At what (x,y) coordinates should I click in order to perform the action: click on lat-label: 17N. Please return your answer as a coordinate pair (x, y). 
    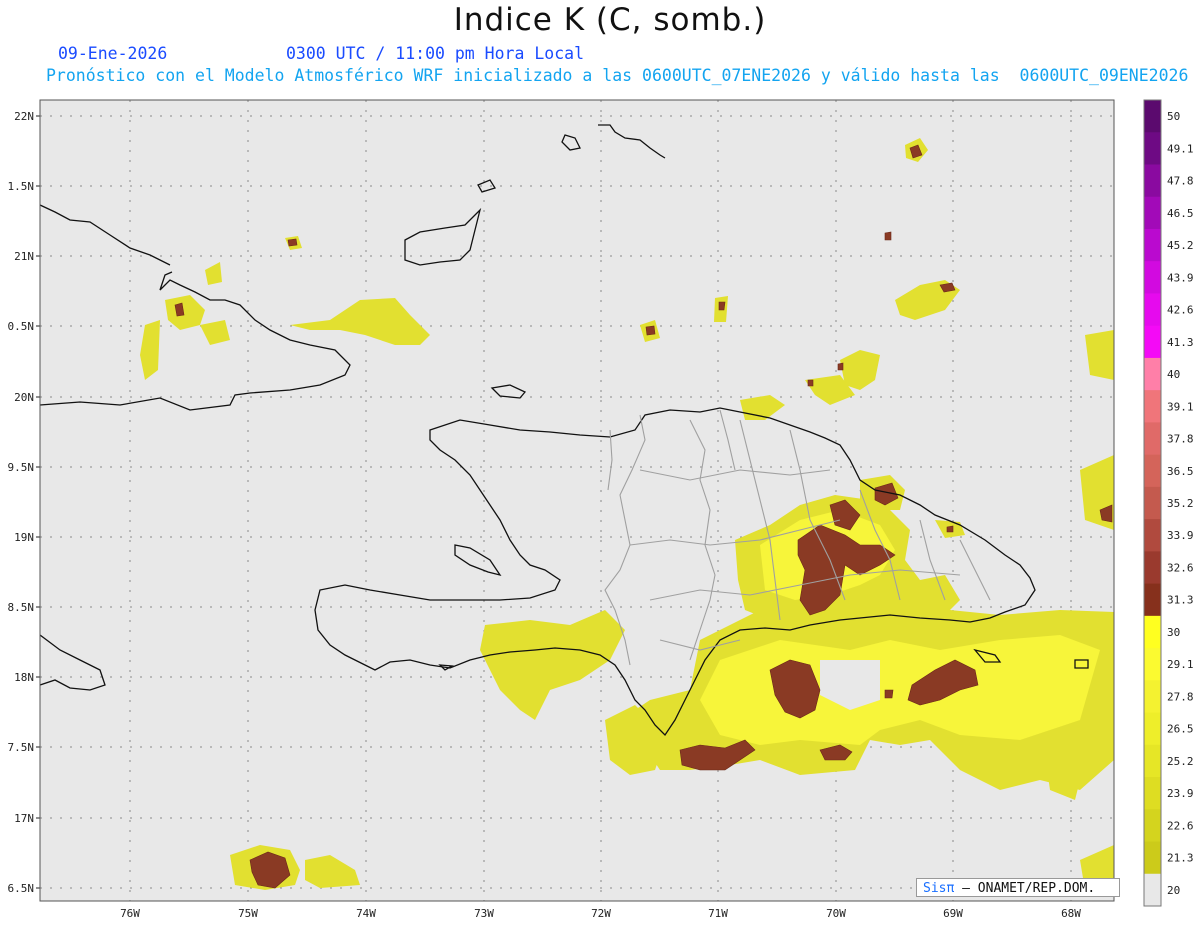
    Looking at the image, I should click on (24, 818).